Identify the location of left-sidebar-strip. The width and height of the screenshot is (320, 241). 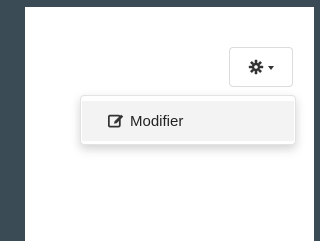
(12, 120).